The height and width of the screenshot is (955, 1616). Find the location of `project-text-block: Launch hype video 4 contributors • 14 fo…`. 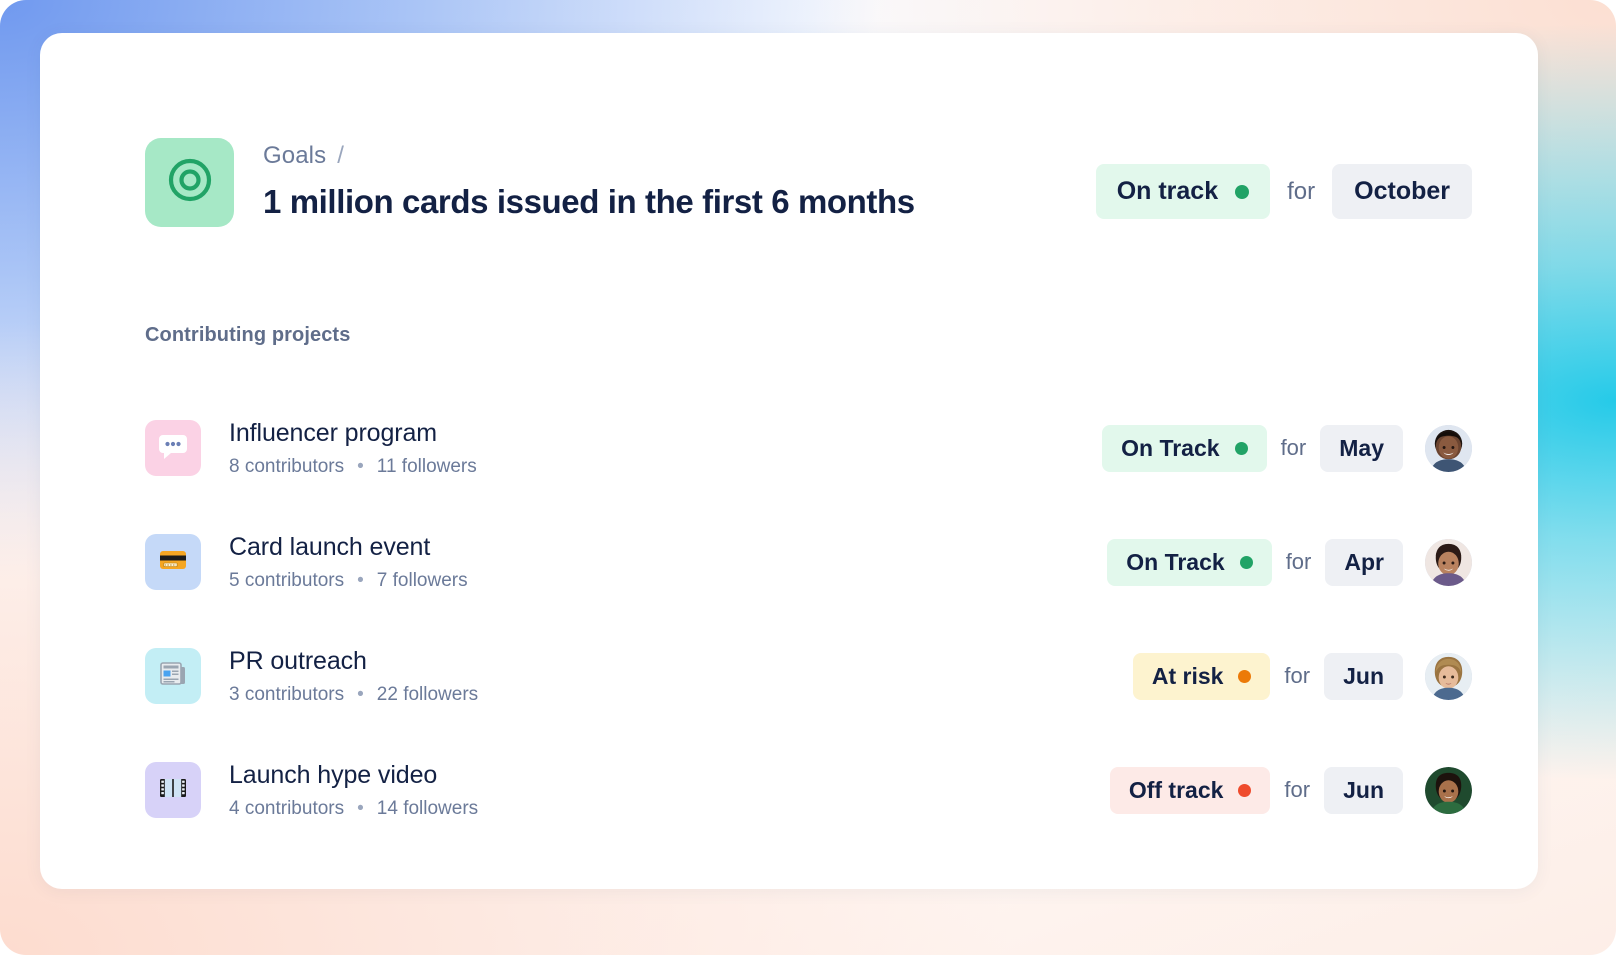

project-text-block: Launch hype video 4 contributors • 14 fo… is located at coordinates (669, 790).